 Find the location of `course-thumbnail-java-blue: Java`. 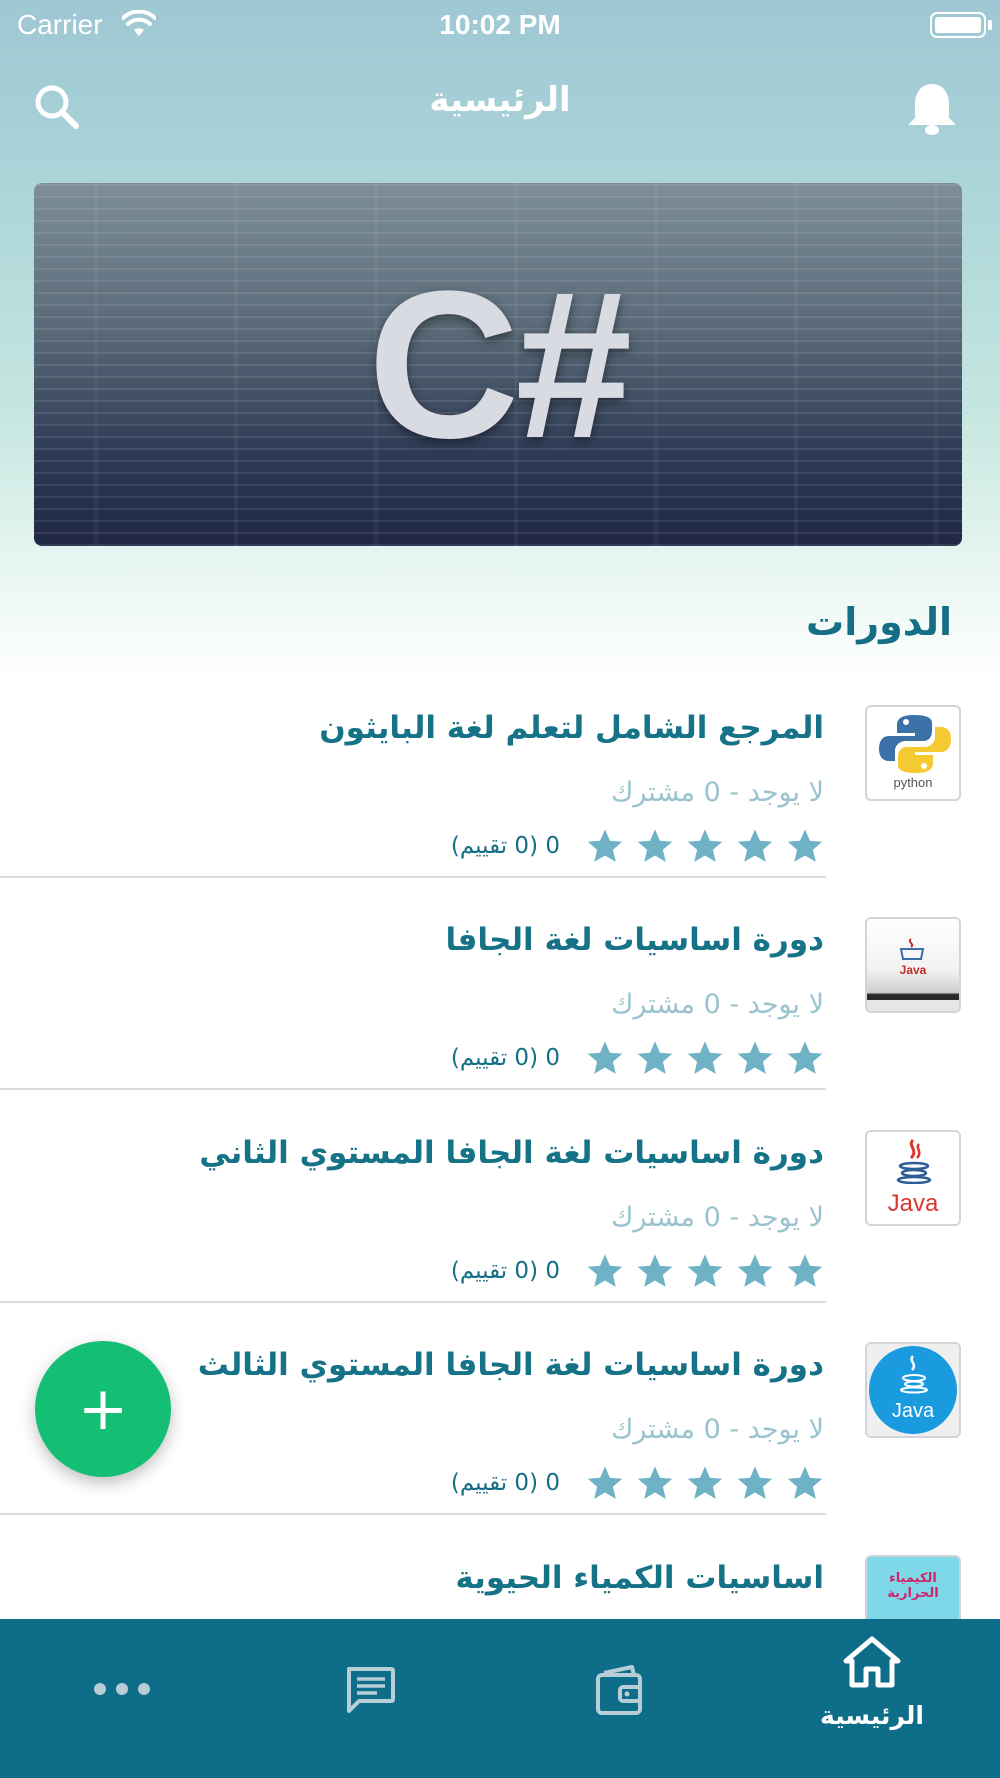

course-thumbnail-java-blue: Java is located at coordinates (913, 1390).